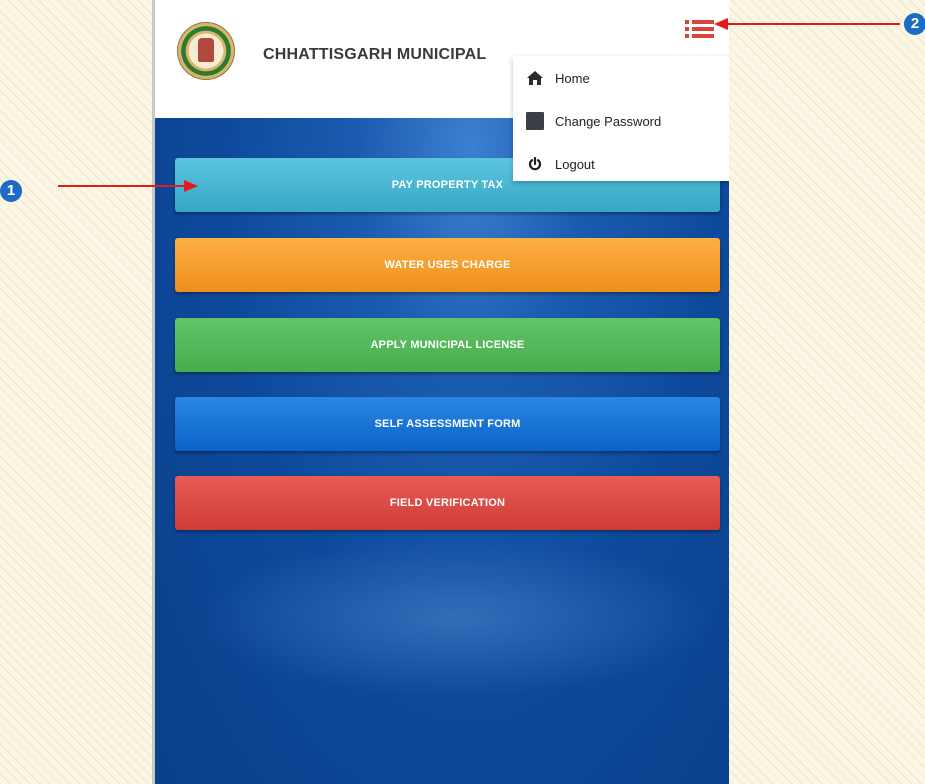 This screenshot has height=784, width=925. What do you see at coordinates (700, 29) in the screenshot?
I see `hamburger-menu-icon` at bounding box center [700, 29].